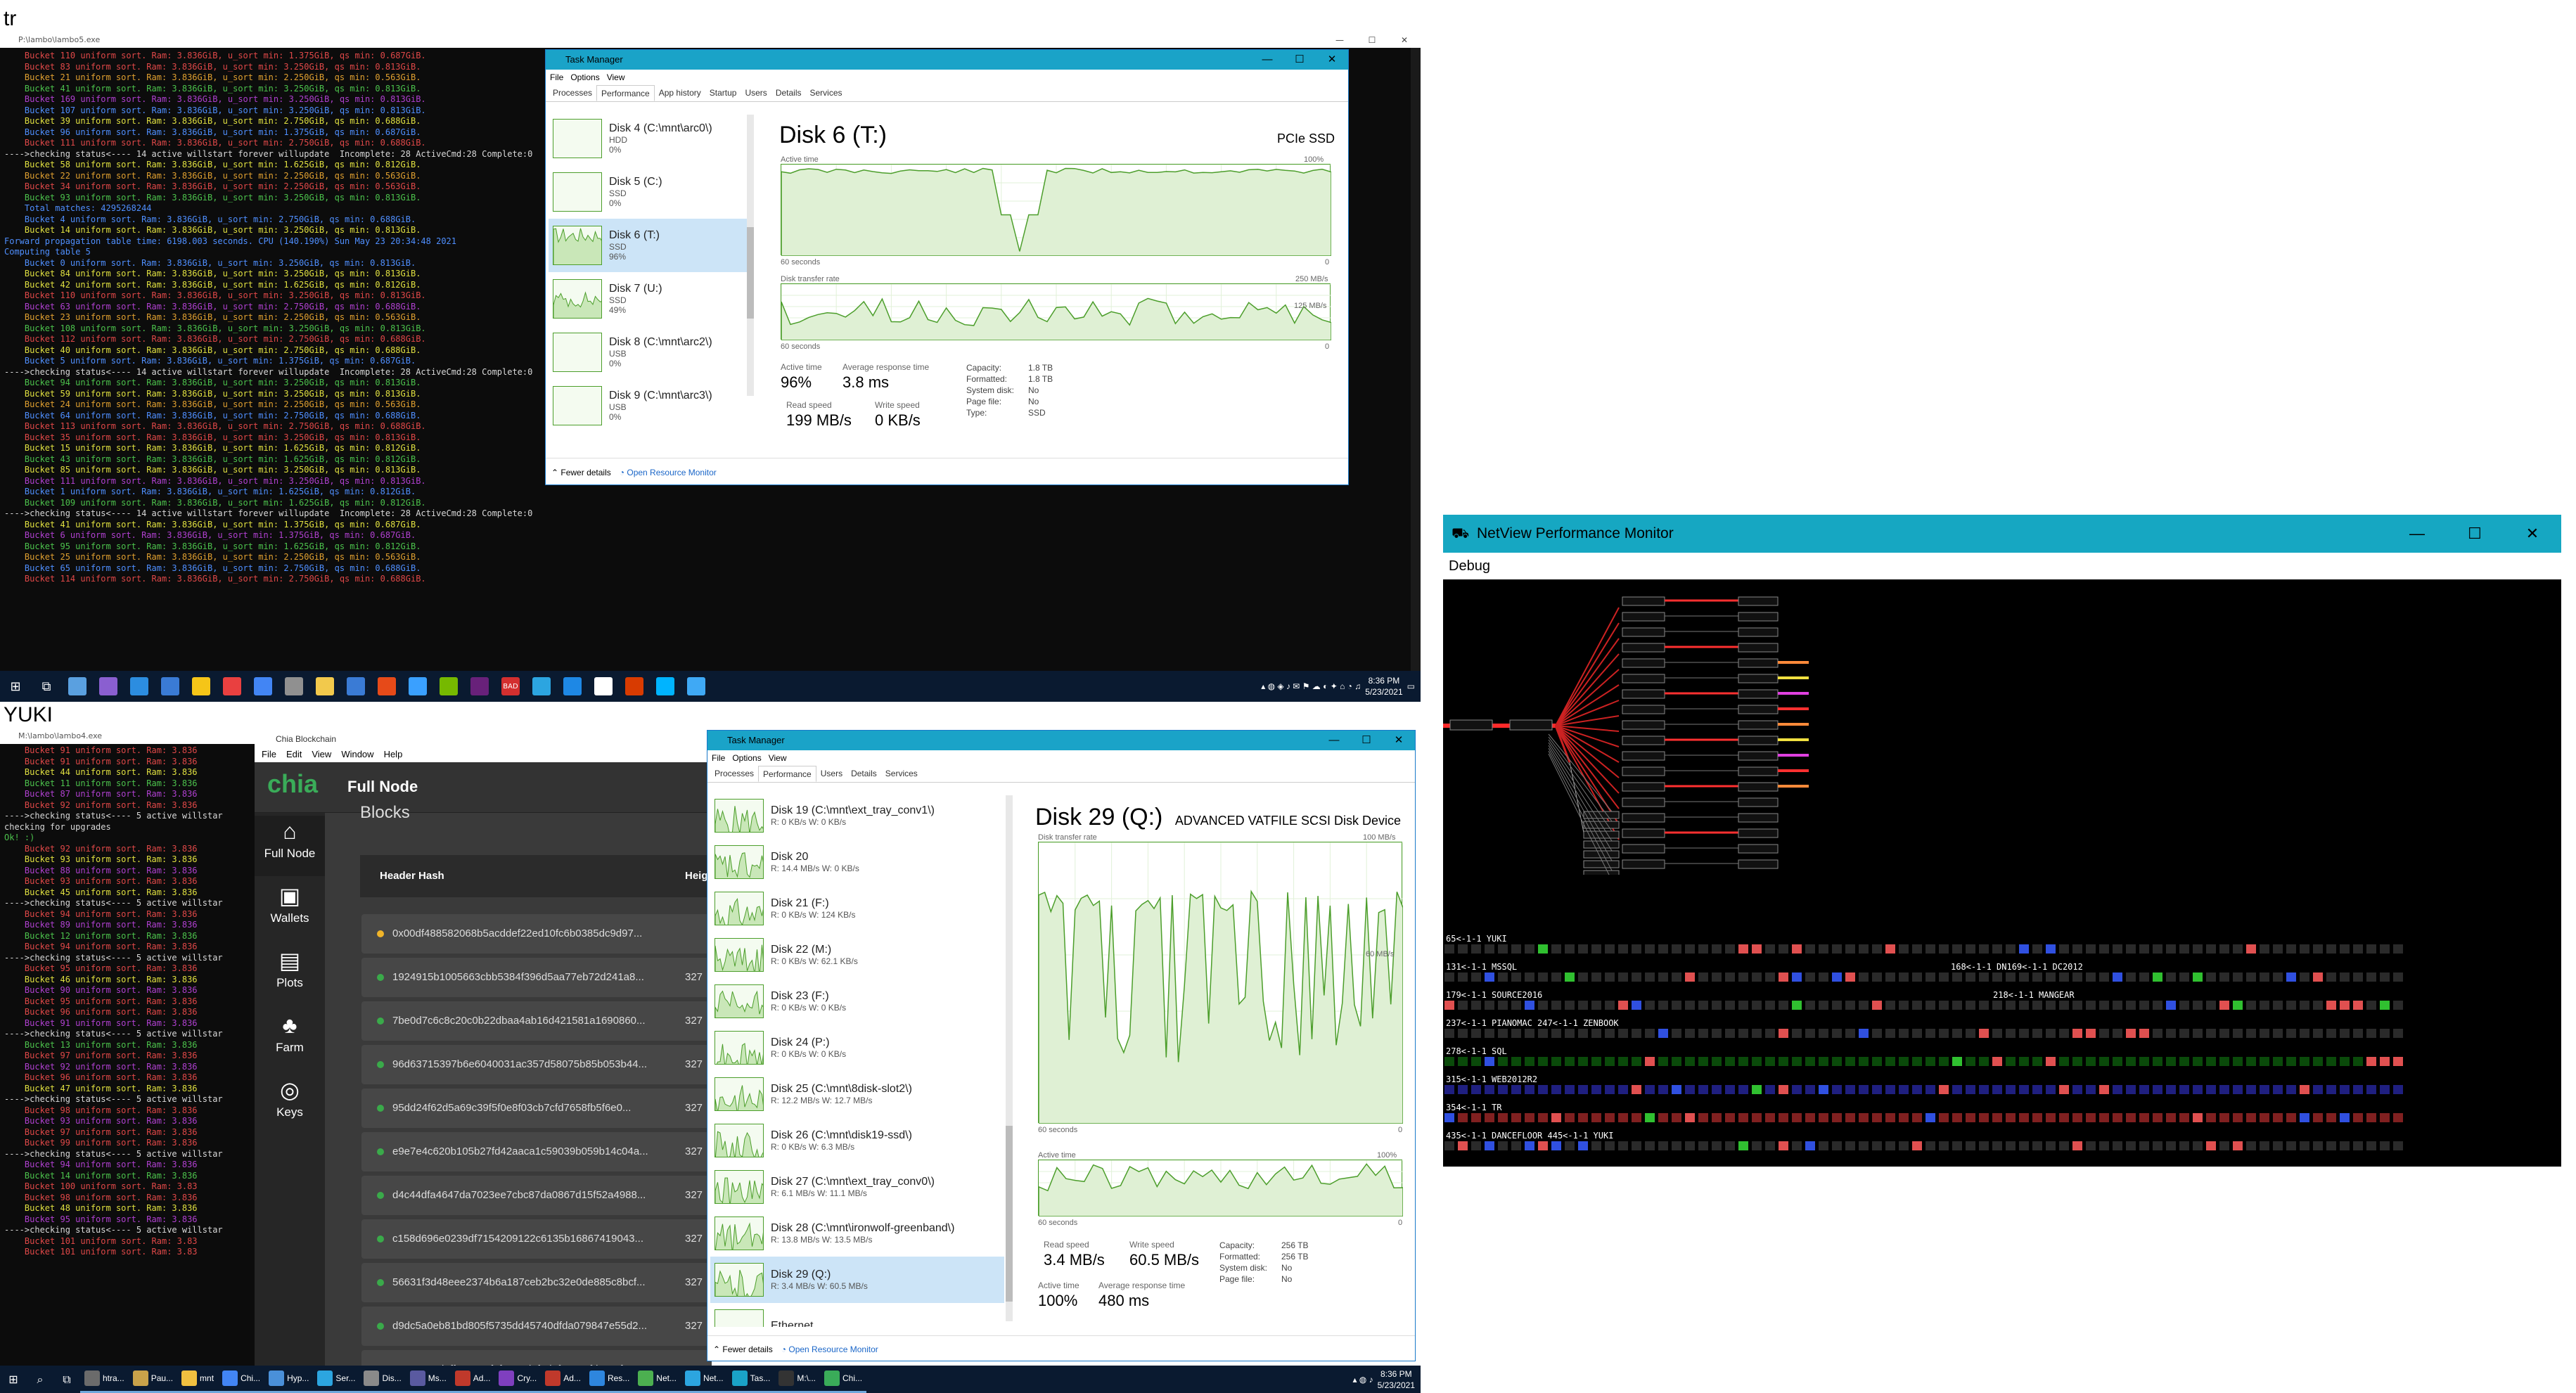 The height and width of the screenshot is (1393, 2576). Describe the element at coordinates (723, 93) in the screenshot. I see `tab-startup: Startup` at that location.